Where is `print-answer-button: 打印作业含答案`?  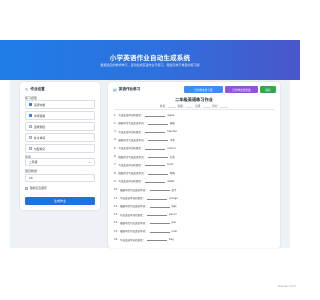 print-answer-button: 打印作业含答案 is located at coordinates (241, 89).